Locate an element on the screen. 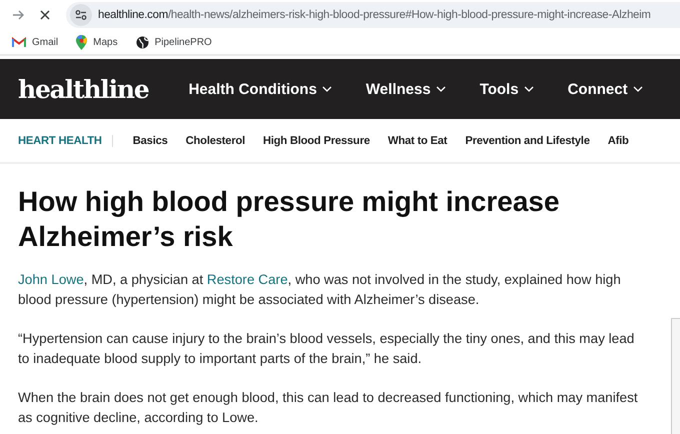  globe-icon is located at coordinates (142, 42).